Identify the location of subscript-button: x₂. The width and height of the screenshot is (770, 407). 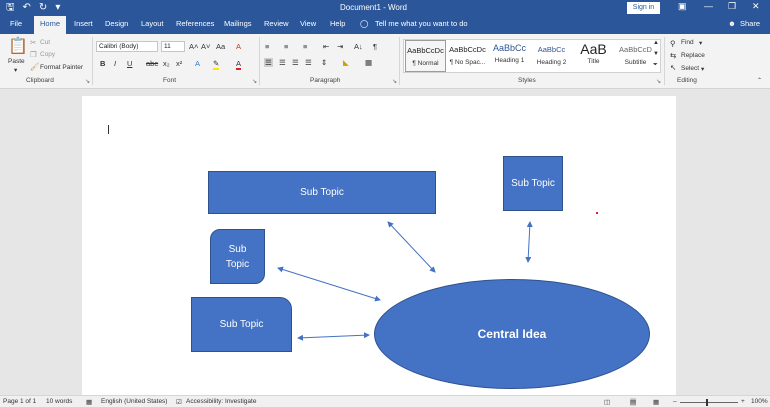
(166, 63).